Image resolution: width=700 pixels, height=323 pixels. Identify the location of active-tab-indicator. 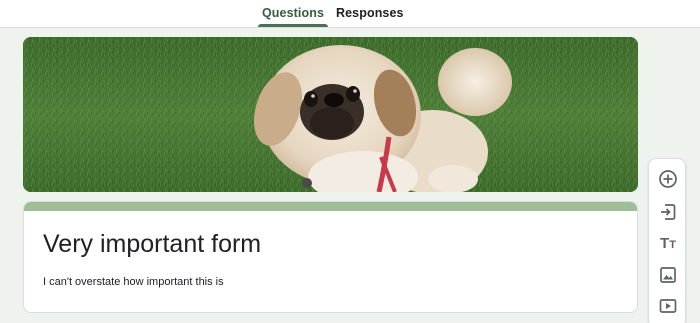
(293, 25).